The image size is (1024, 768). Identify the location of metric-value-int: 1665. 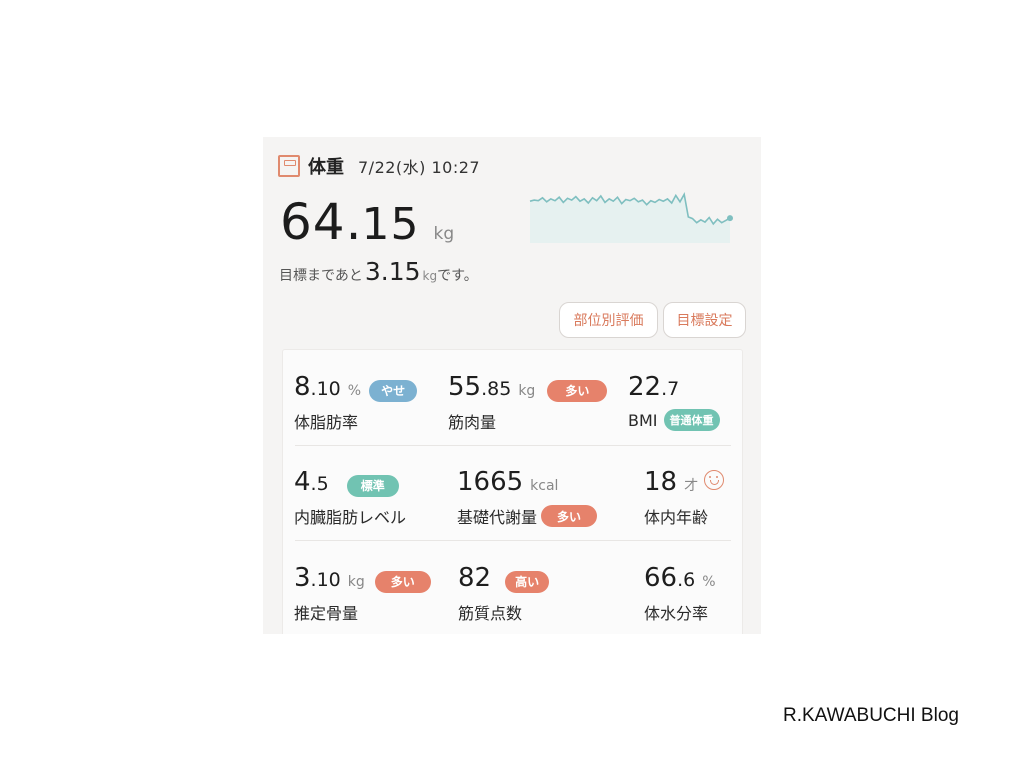
(490, 482).